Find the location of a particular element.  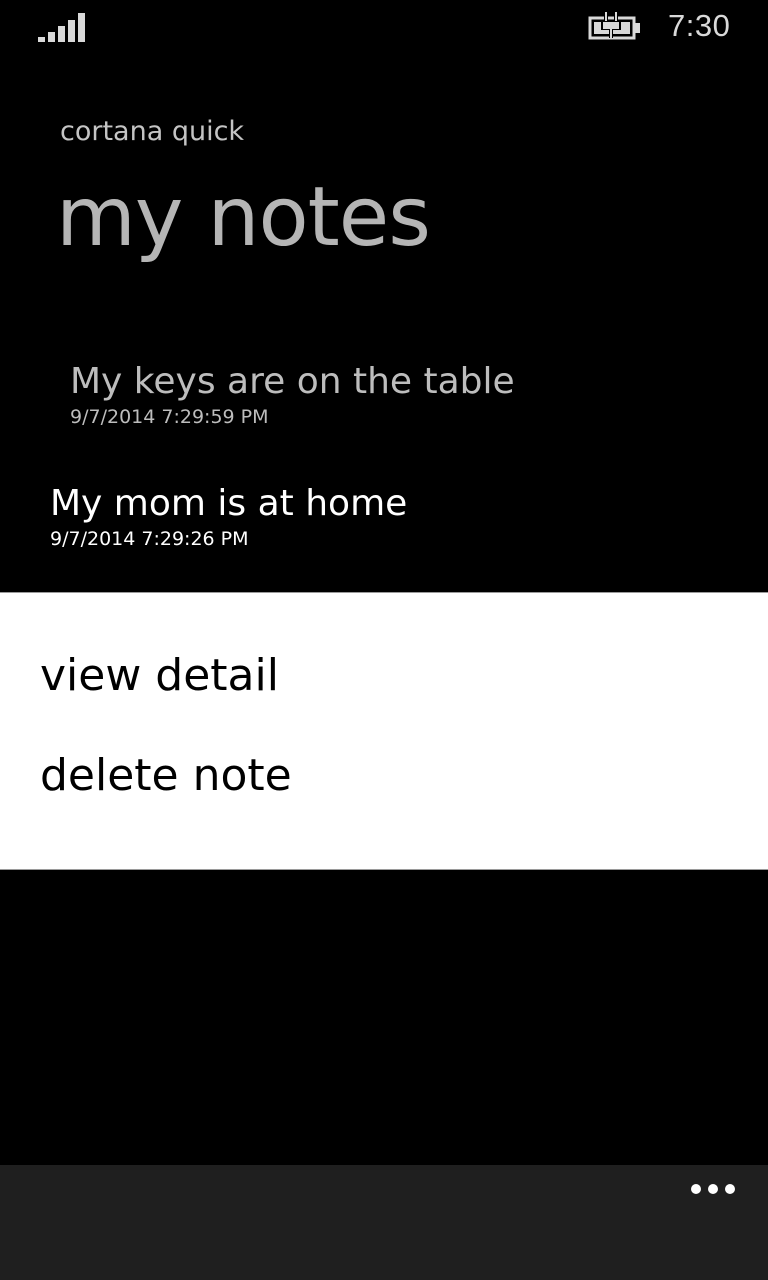

ellipsis-icon is located at coordinates (713, 1189).